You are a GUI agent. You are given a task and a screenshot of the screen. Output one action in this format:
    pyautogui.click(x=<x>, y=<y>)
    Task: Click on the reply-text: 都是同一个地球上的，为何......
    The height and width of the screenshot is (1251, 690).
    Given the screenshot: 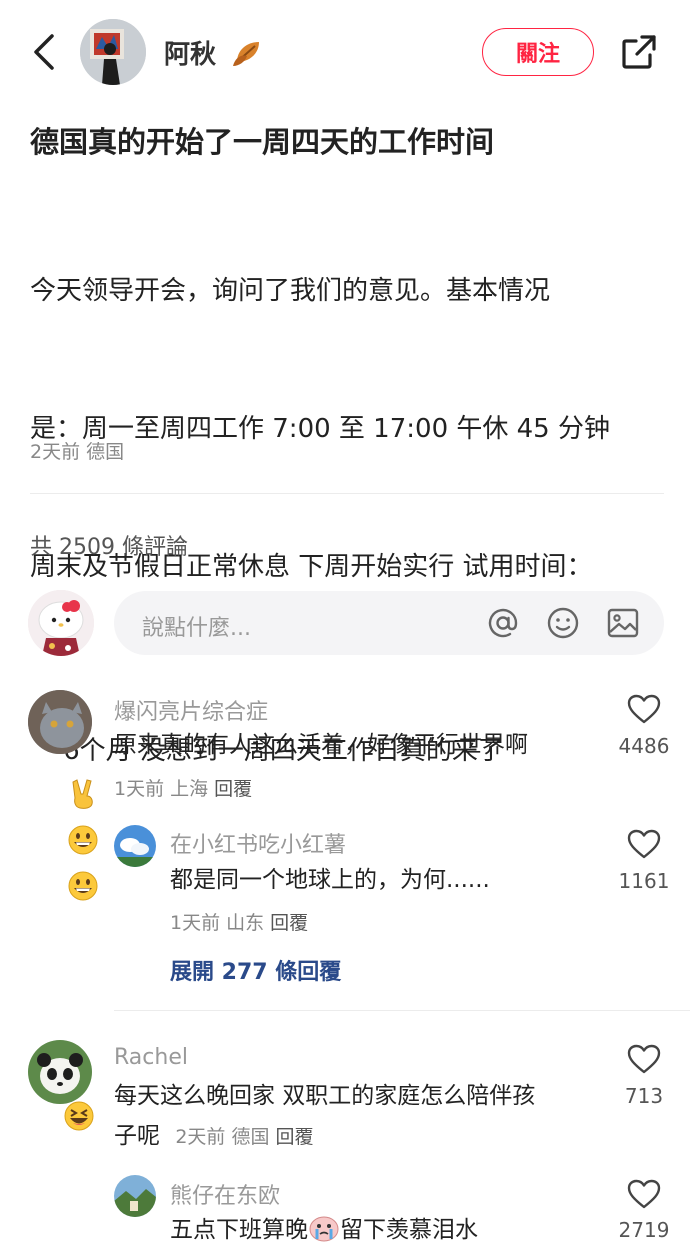 What is the action you would take?
    pyautogui.click(x=330, y=880)
    